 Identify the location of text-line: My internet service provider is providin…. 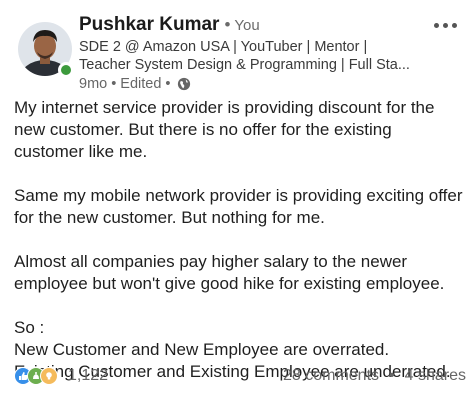
(224, 107).